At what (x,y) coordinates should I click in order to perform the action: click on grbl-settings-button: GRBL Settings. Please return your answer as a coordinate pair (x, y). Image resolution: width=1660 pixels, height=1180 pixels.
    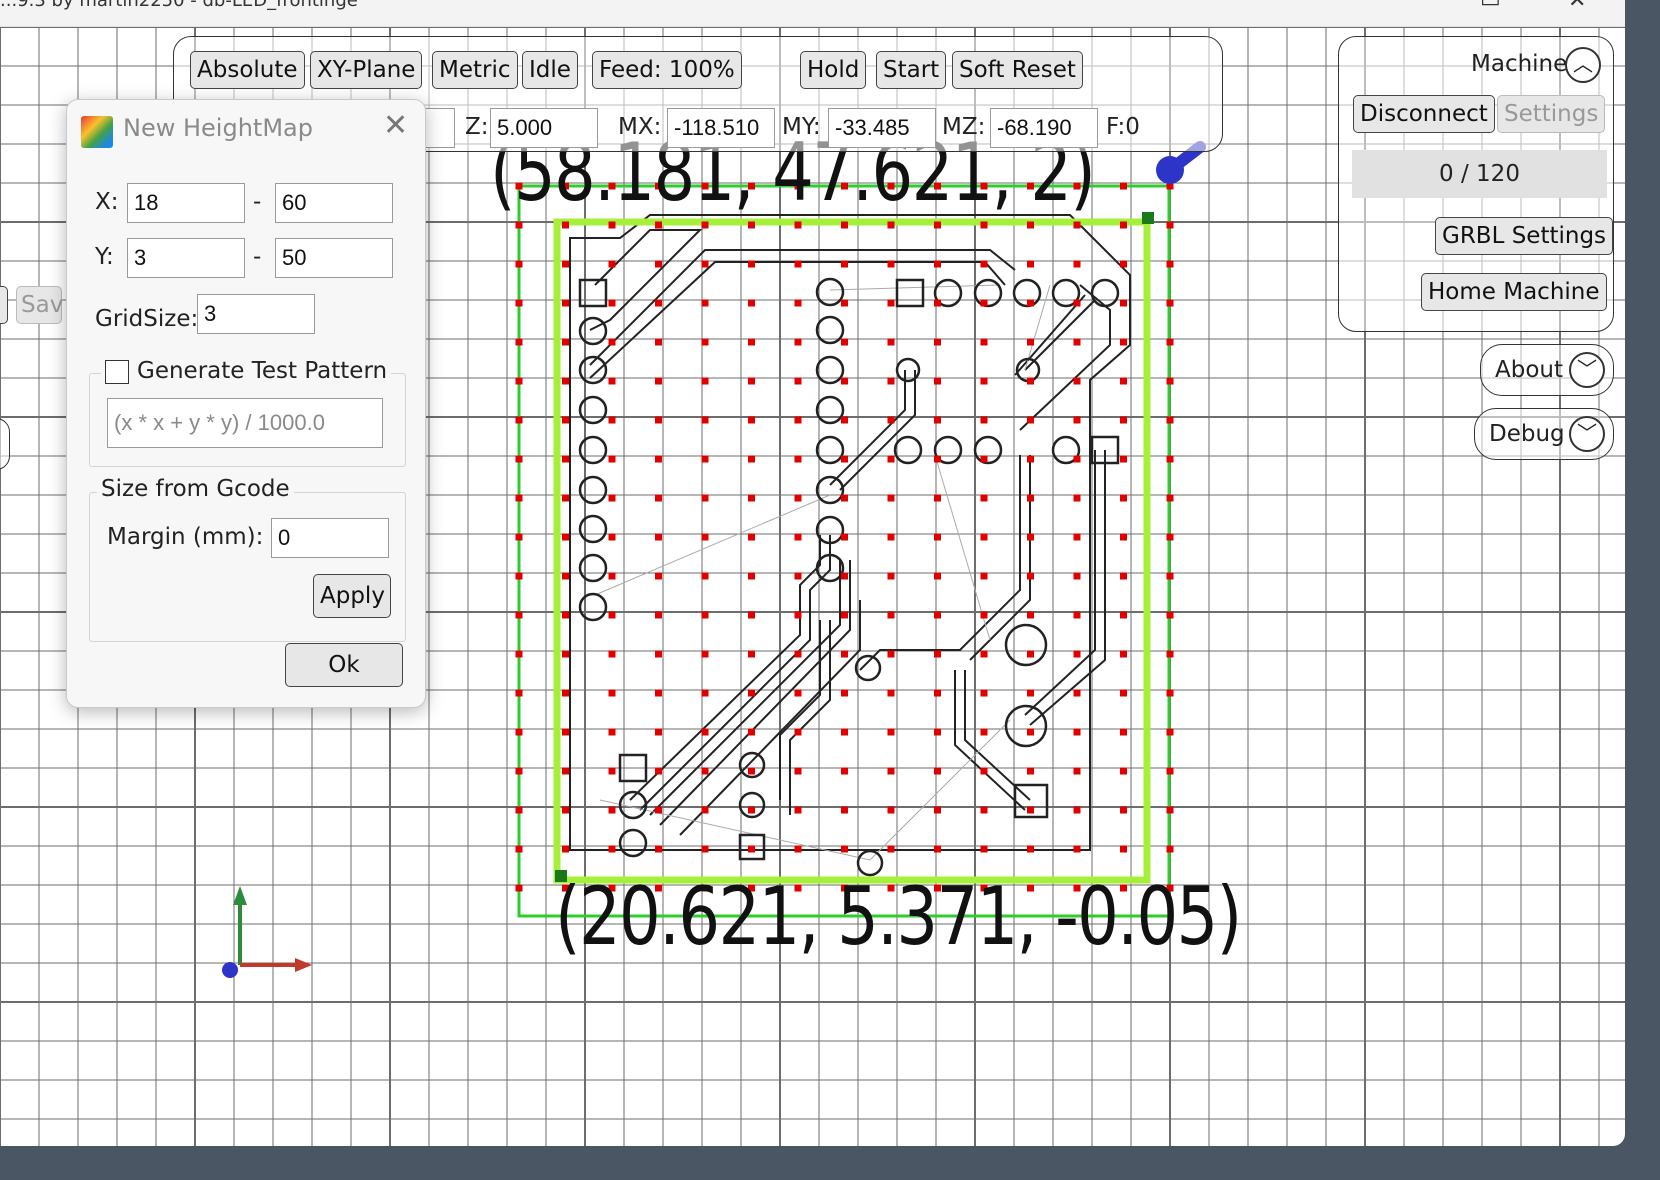
    Looking at the image, I should click on (1524, 236).